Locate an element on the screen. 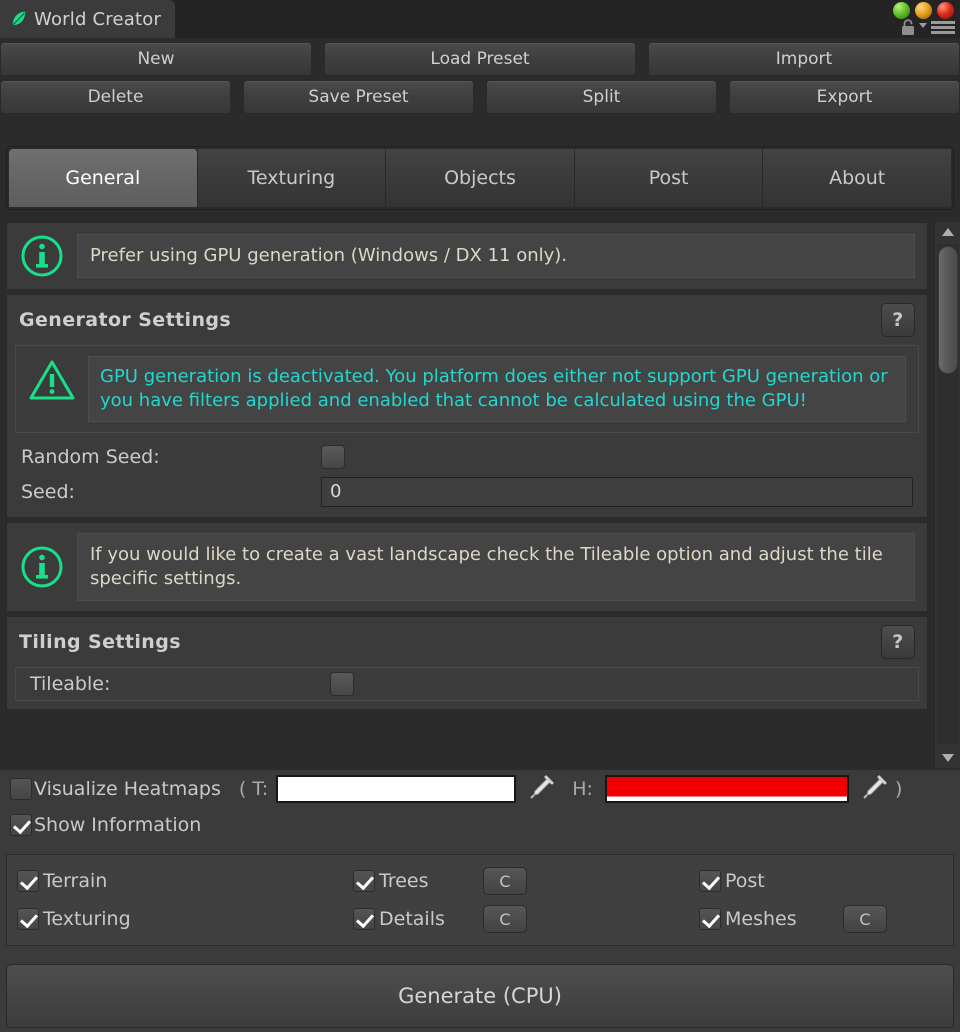 The image size is (960, 1032). post-label: Post is located at coordinates (745, 881).